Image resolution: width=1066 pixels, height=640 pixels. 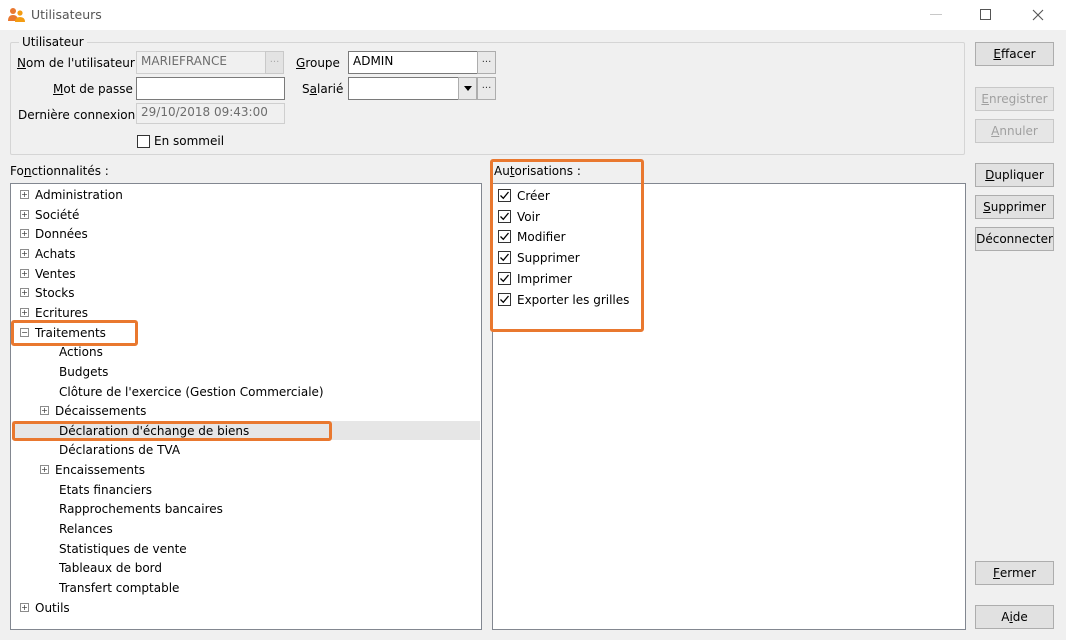 I want to click on tree-item: + Outils, so click(x=45, y=607).